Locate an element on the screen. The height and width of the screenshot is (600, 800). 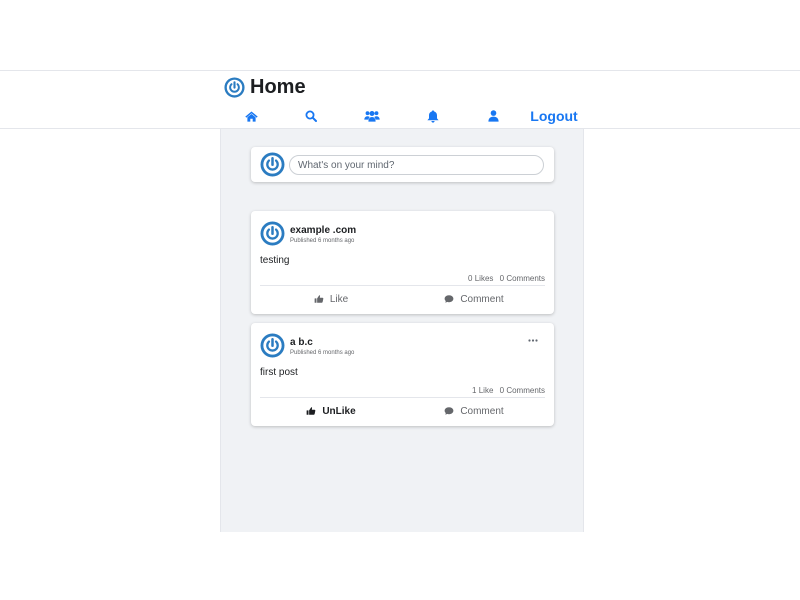
like-count: 0 Likes is located at coordinates (480, 278).